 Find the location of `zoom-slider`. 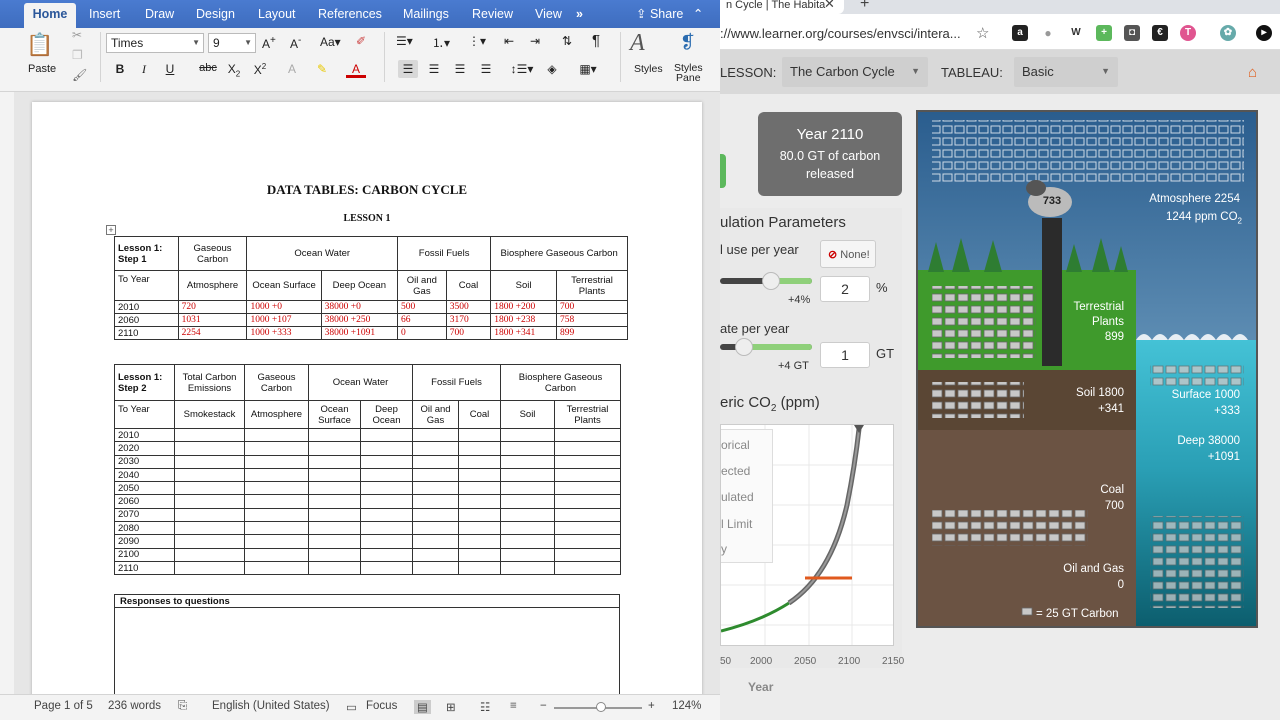

zoom-slider is located at coordinates (598, 707).